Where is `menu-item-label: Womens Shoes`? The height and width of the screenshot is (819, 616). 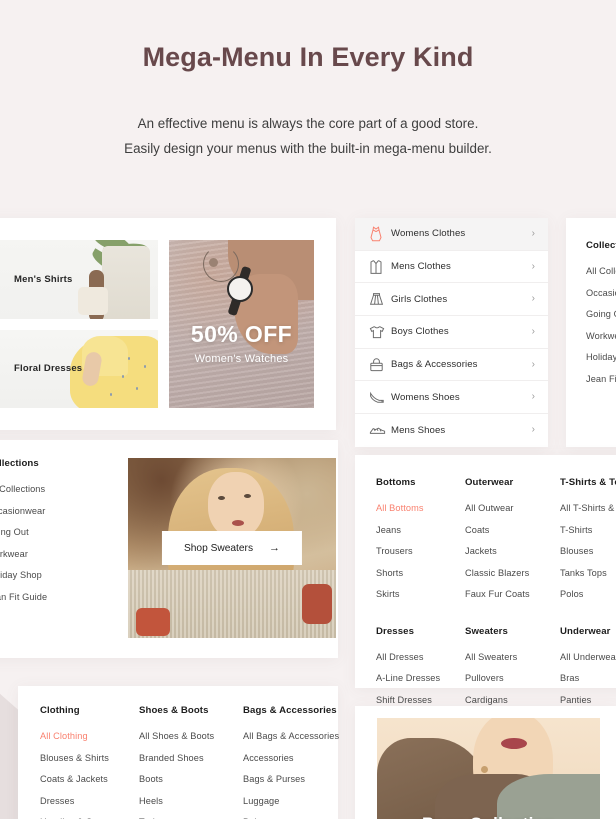 menu-item-label: Womens Shoes is located at coordinates (425, 397).